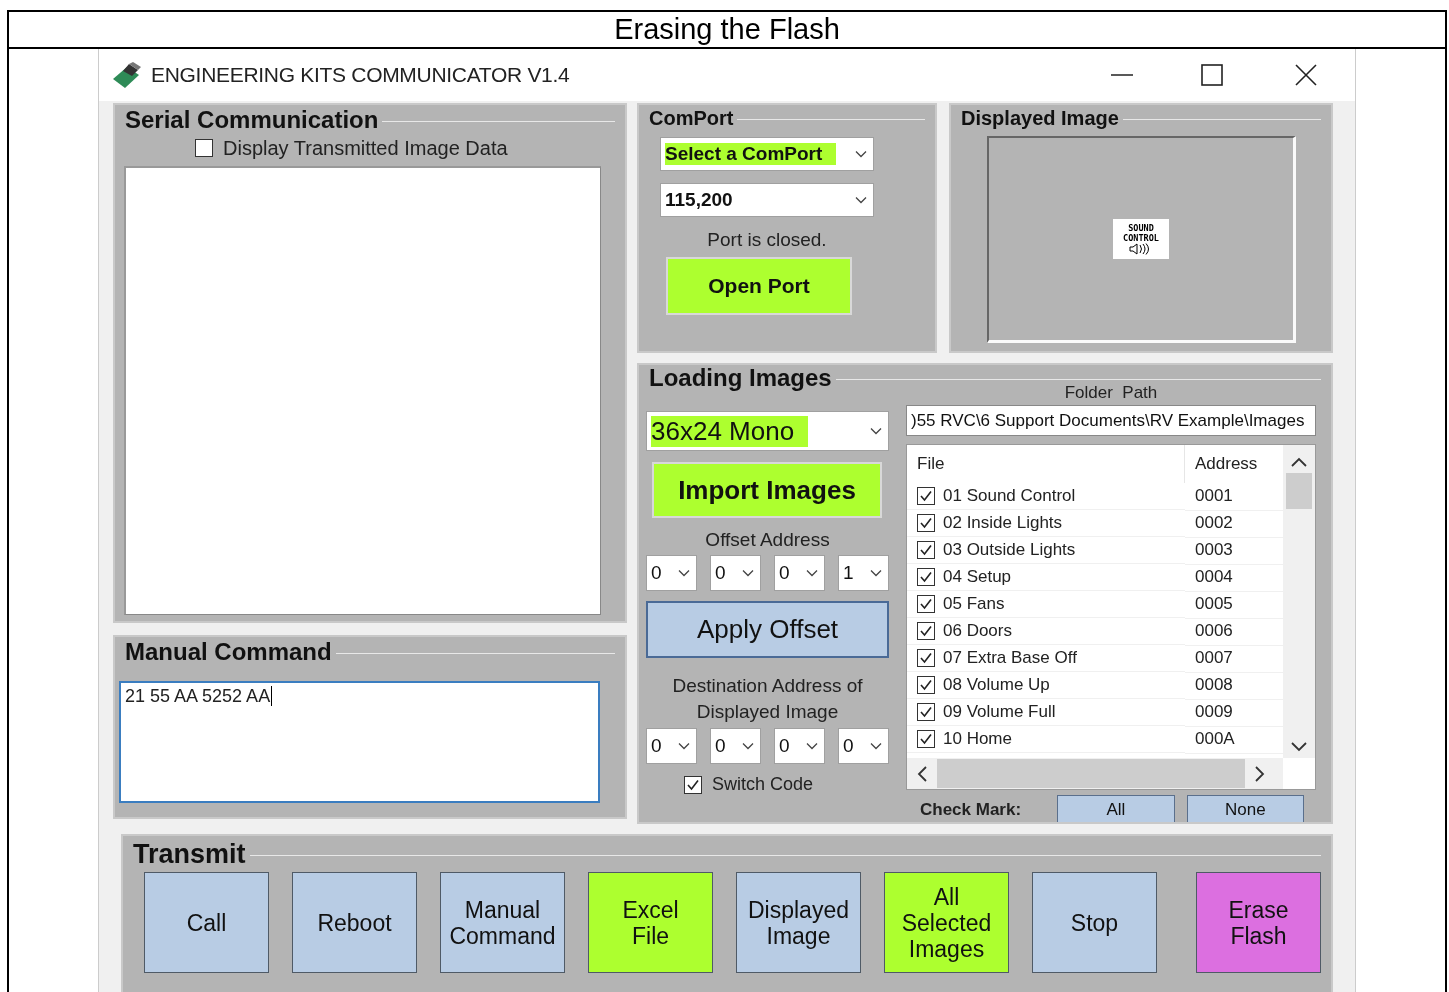  I want to click on dropdown: 1, so click(863, 573).